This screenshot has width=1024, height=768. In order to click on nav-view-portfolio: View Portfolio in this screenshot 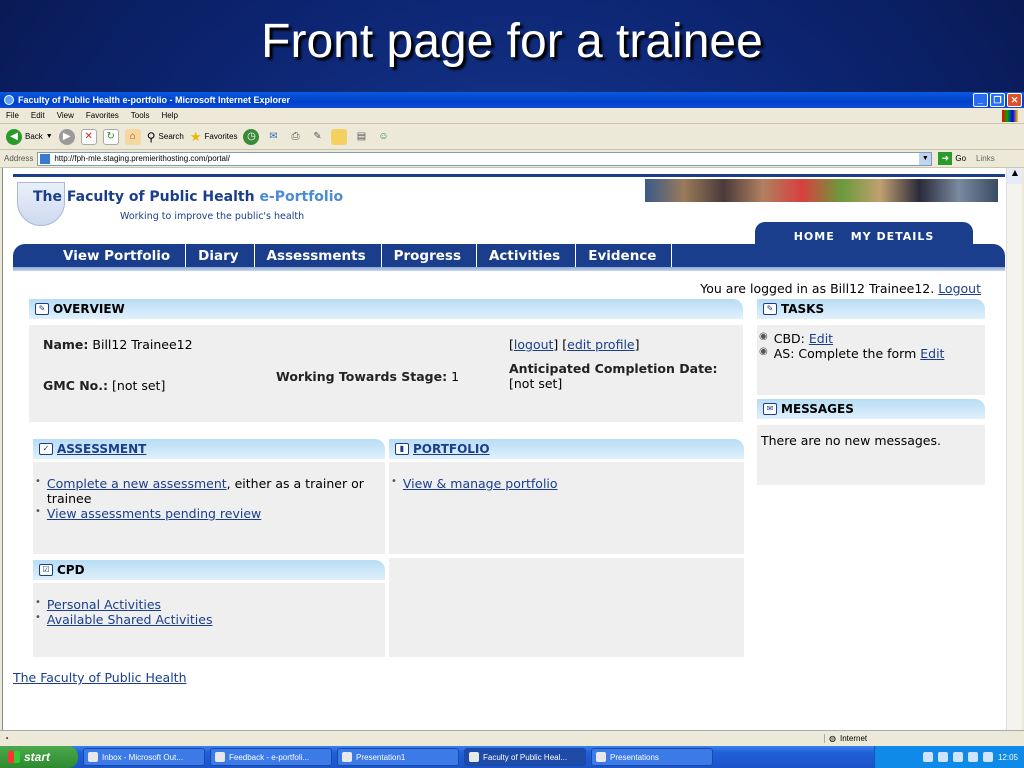, I will do `click(119, 255)`.